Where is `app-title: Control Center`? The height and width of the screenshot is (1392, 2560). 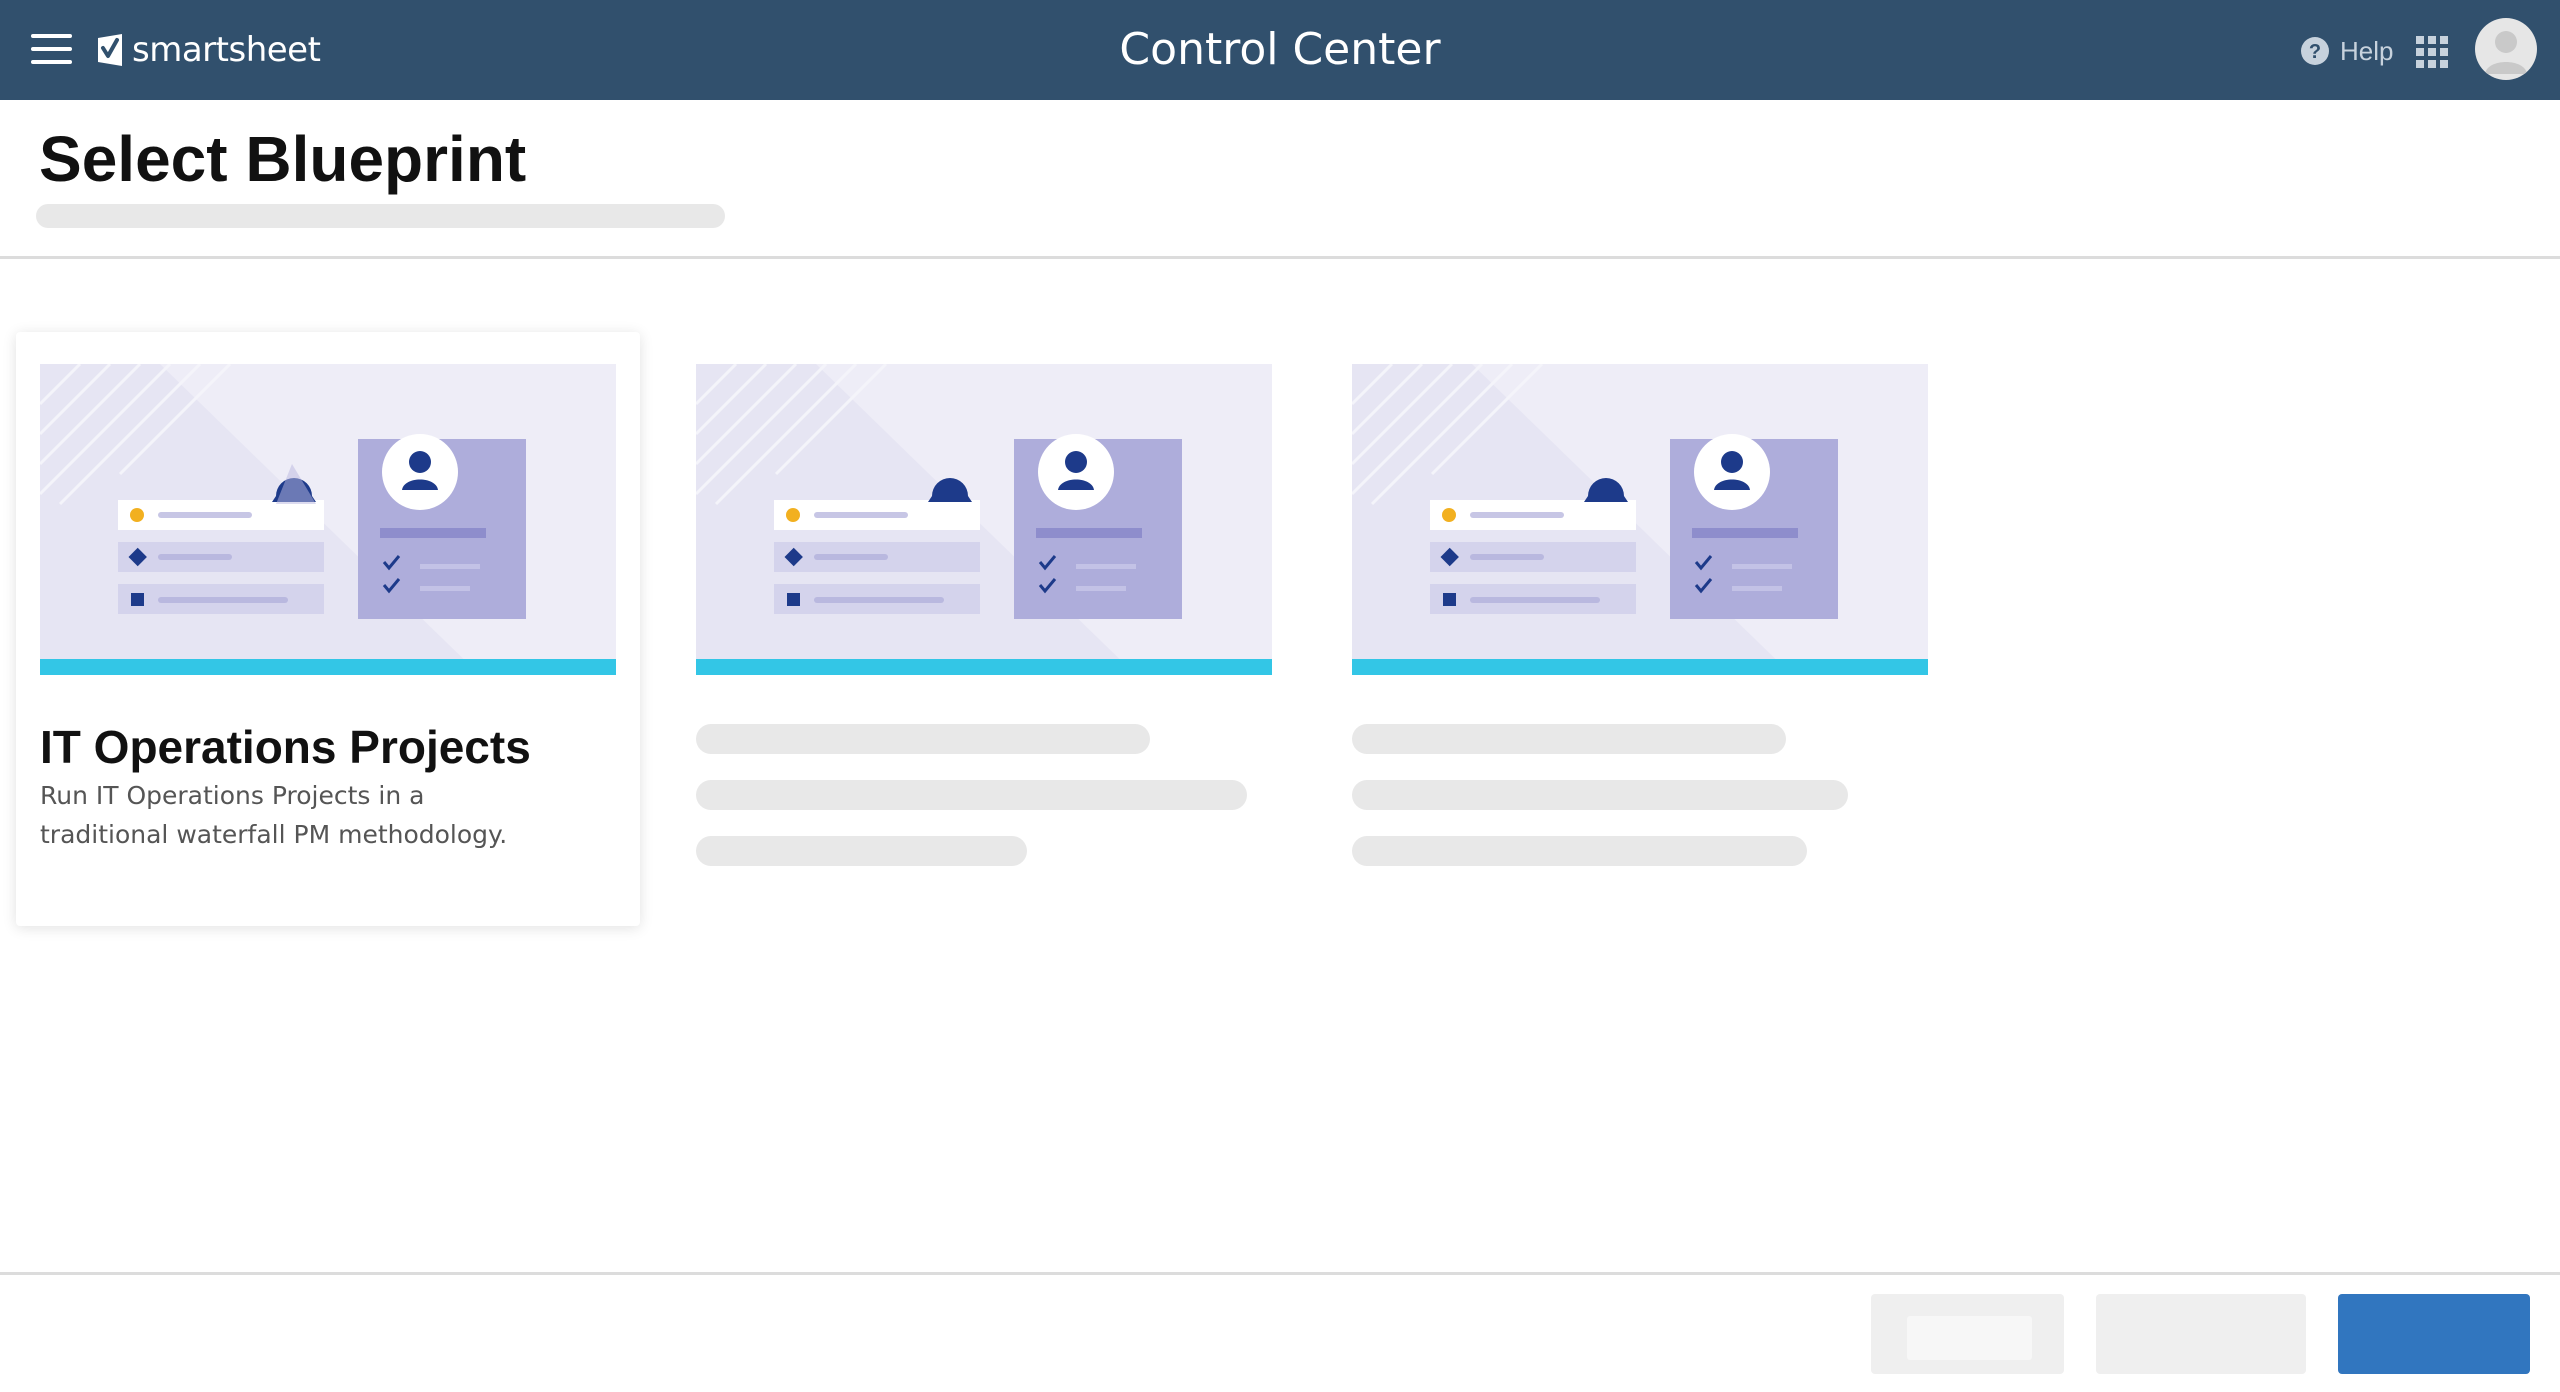 app-title: Control Center is located at coordinates (1280, 49).